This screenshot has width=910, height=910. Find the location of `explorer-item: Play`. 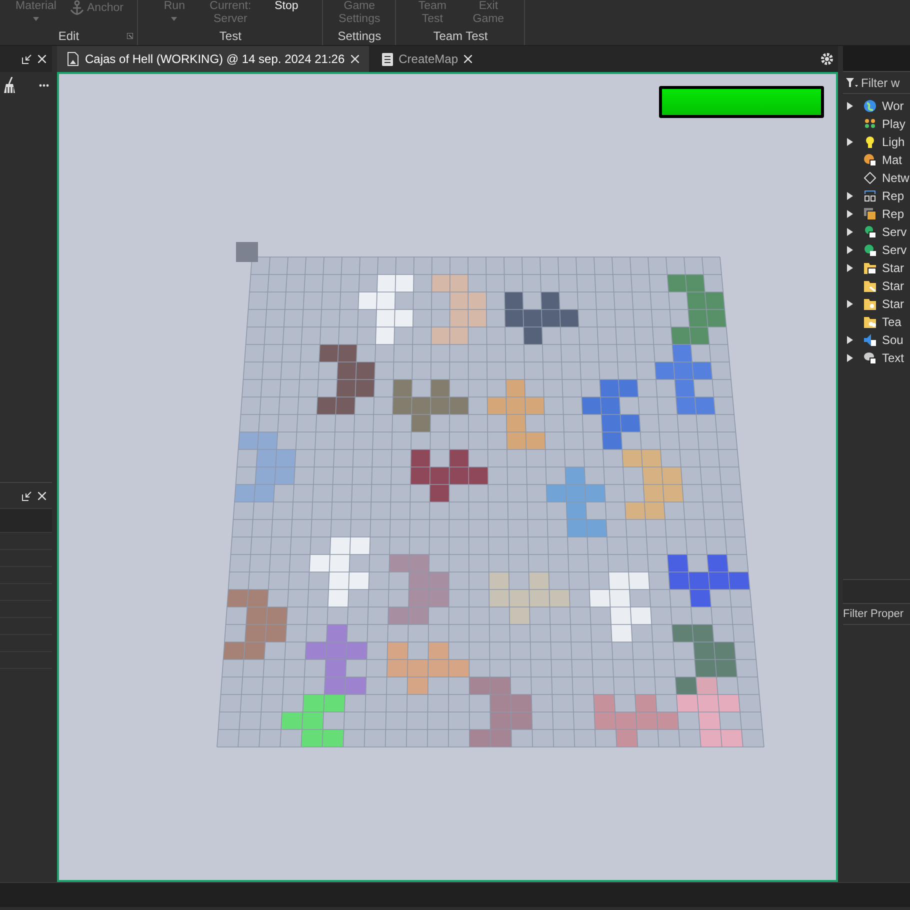

explorer-item: Play is located at coordinates (876, 124).